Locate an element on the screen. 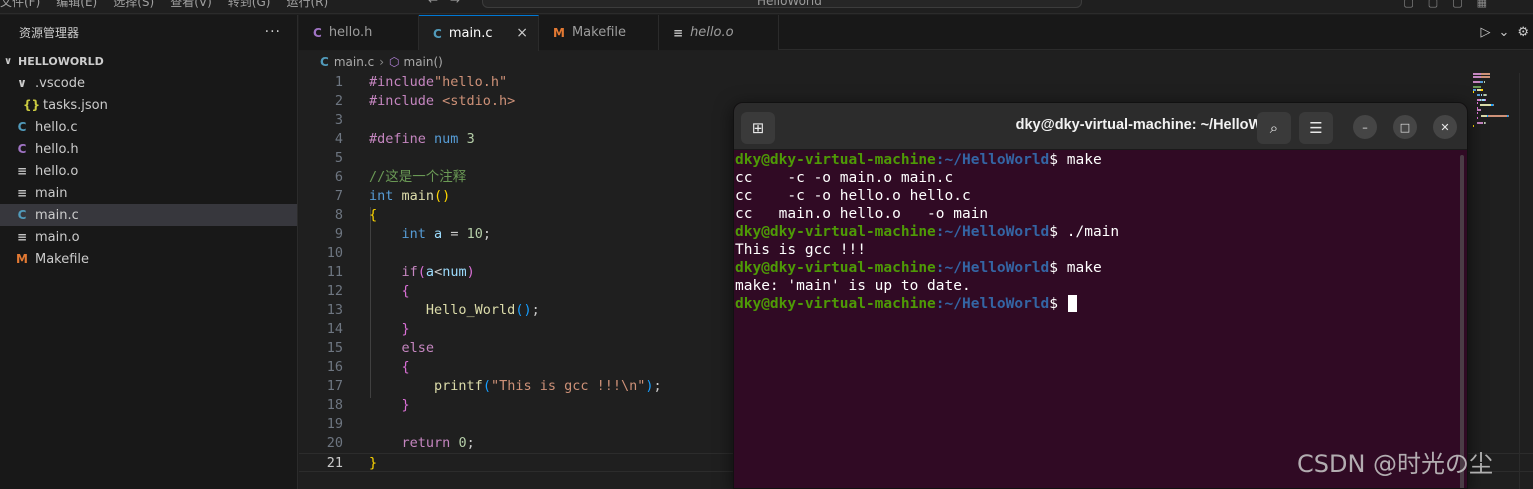 The image size is (1533, 489). run-dropdown-icon: ⌄ is located at coordinates (1503, 32).